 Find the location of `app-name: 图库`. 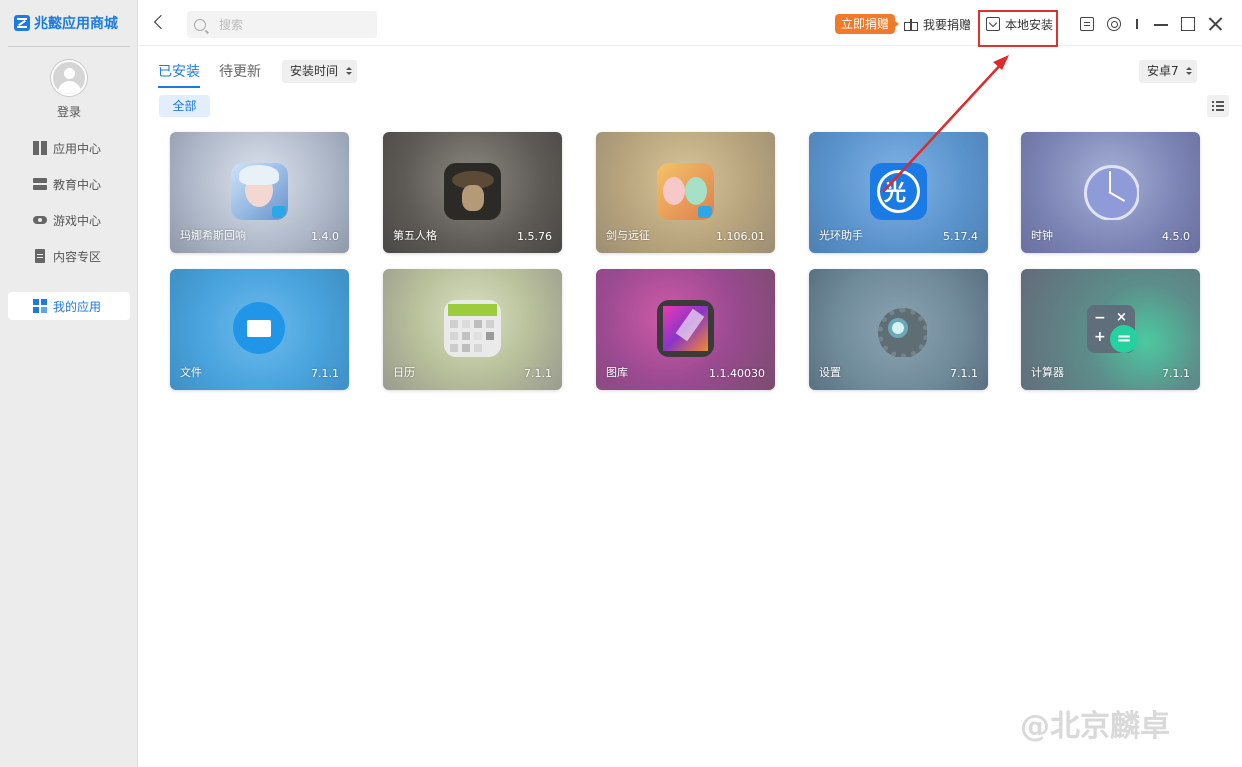

app-name: 图库 is located at coordinates (617, 372).